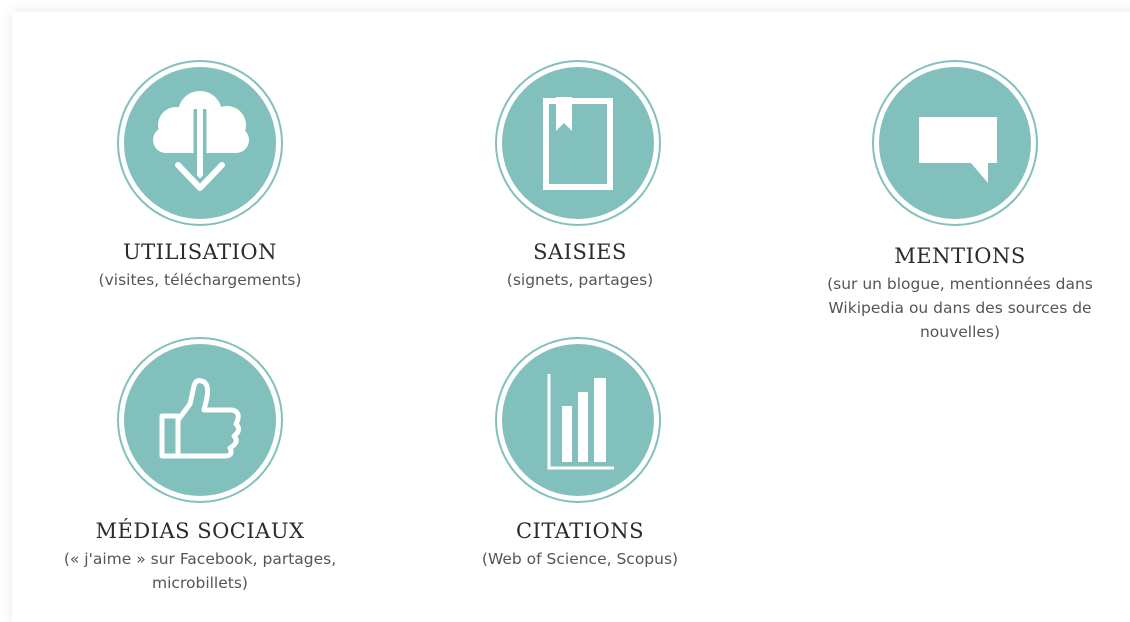 The height and width of the screenshot is (622, 1130). Describe the element at coordinates (200, 531) in the screenshot. I see `metric-title: MÉDIAS SOCIAUX` at that location.